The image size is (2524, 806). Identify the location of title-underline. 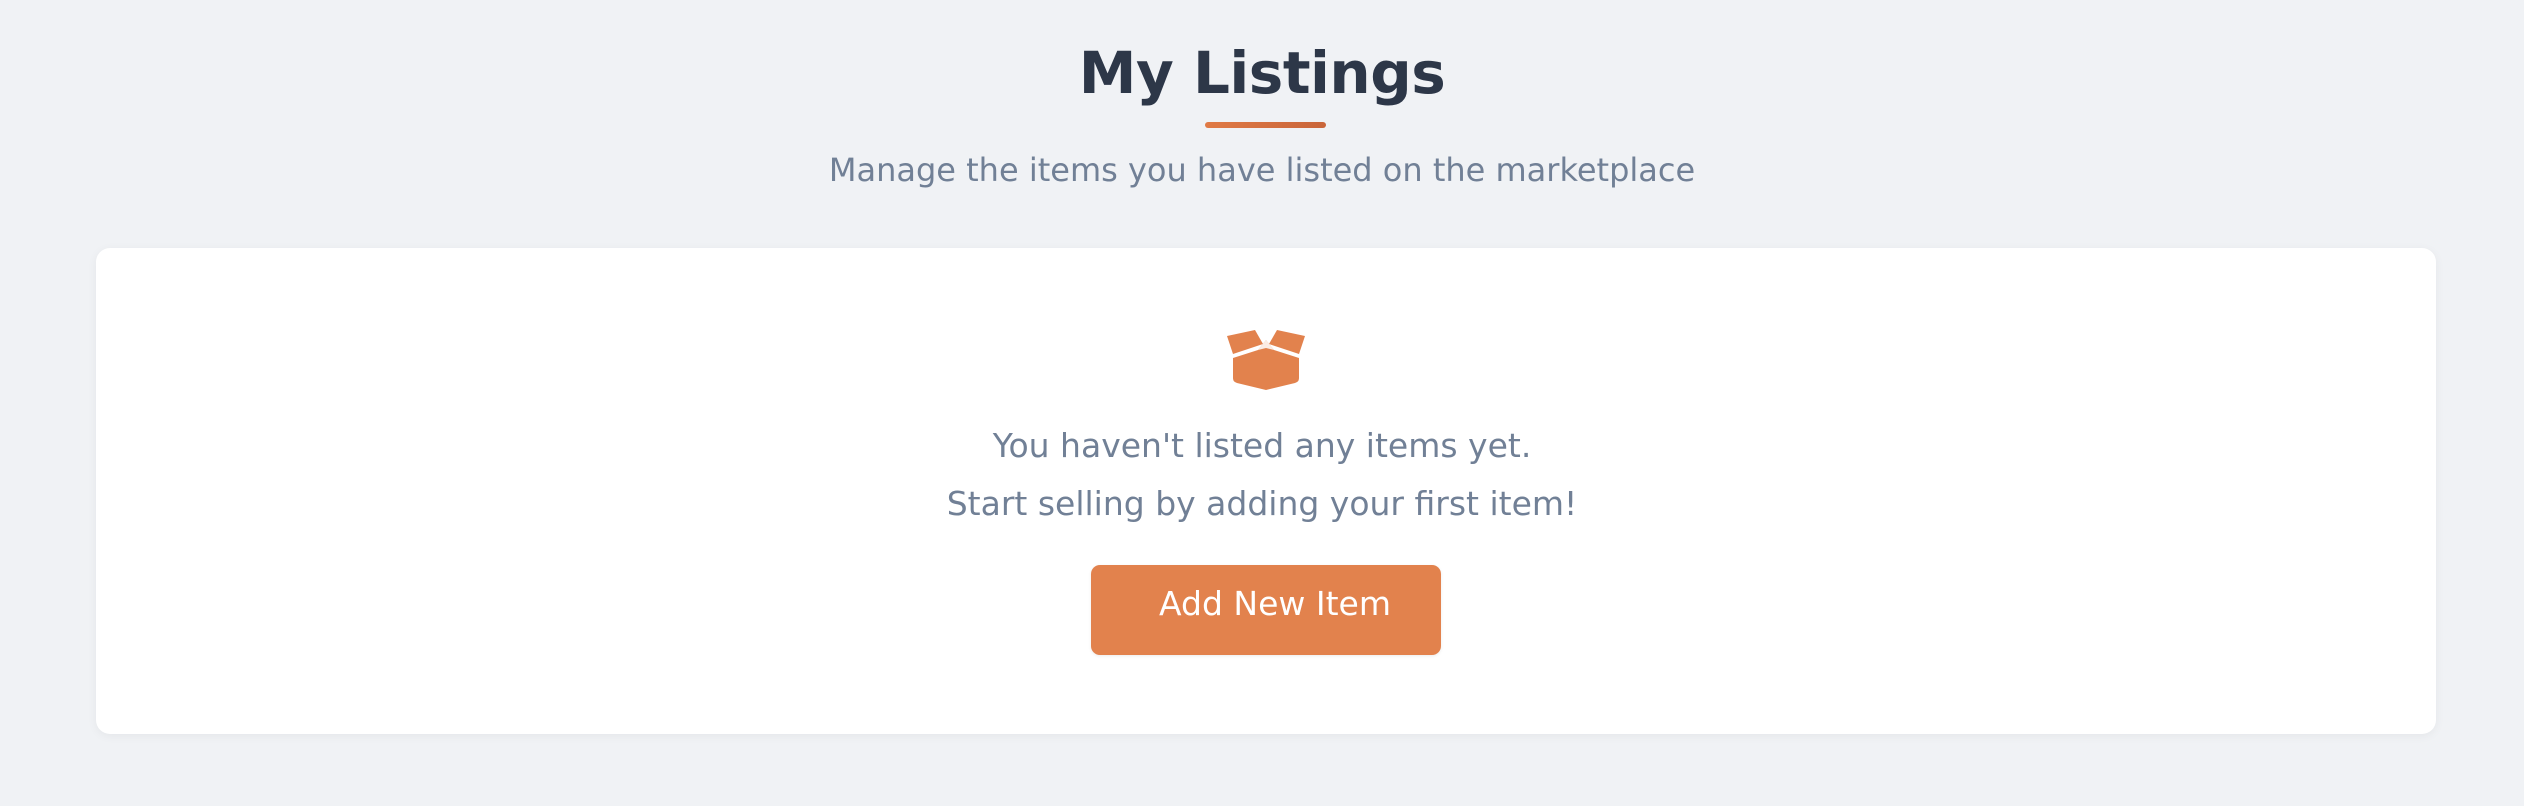
(1265, 125).